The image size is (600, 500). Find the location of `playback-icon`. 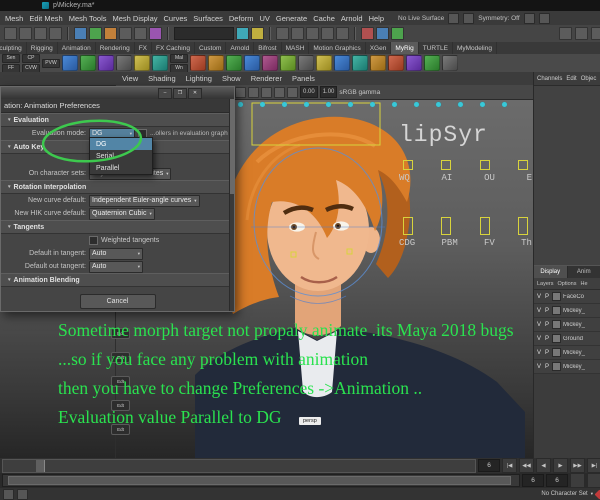

playback-icon is located at coordinates (312, 33).